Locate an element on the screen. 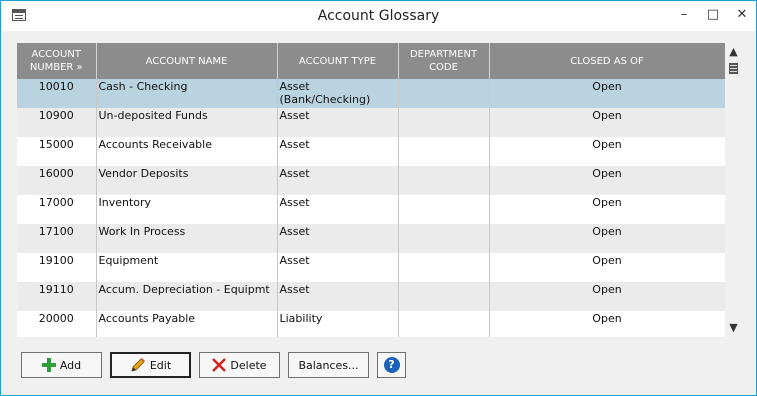 This screenshot has width=757, height=396. help-button: ? is located at coordinates (391, 365).